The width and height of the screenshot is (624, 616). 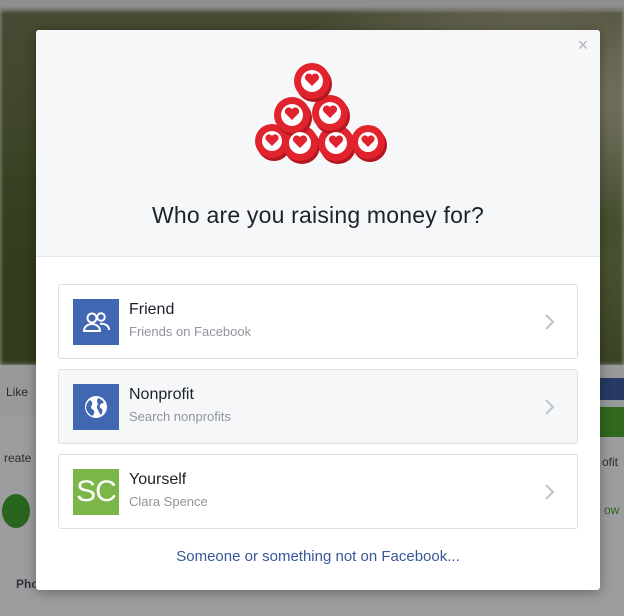 I want to click on option-yourself-title: Yourself, so click(x=158, y=479).